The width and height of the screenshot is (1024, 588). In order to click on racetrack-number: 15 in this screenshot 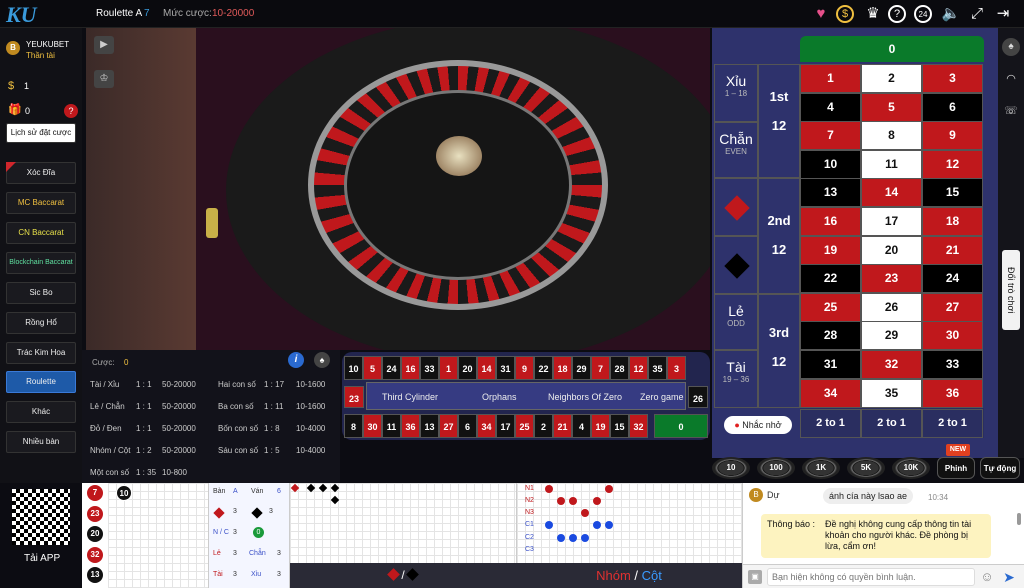, I will do `click(619, 426)`.